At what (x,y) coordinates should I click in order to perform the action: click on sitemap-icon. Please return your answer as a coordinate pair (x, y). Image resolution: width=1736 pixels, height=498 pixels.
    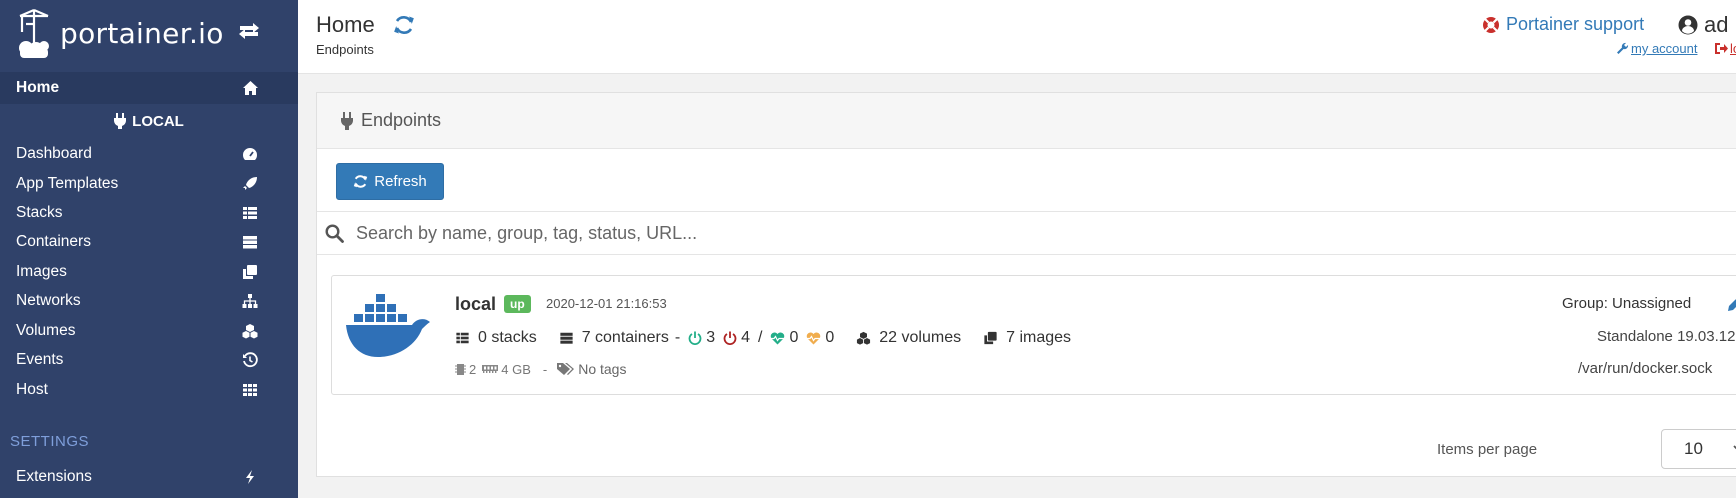
    Looking at the image, I should click on (250, 301).